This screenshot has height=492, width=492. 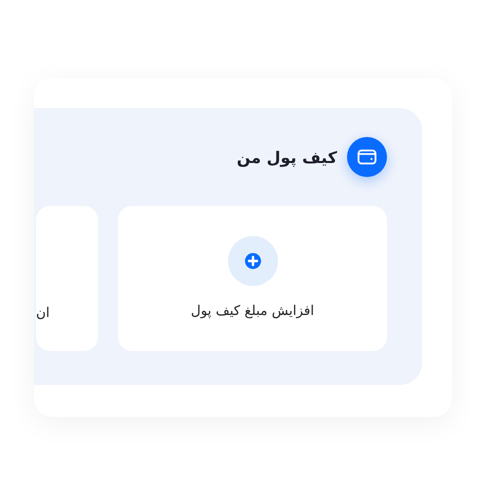 I want to click on wallet-card: ان, so click(x=67, y=278).